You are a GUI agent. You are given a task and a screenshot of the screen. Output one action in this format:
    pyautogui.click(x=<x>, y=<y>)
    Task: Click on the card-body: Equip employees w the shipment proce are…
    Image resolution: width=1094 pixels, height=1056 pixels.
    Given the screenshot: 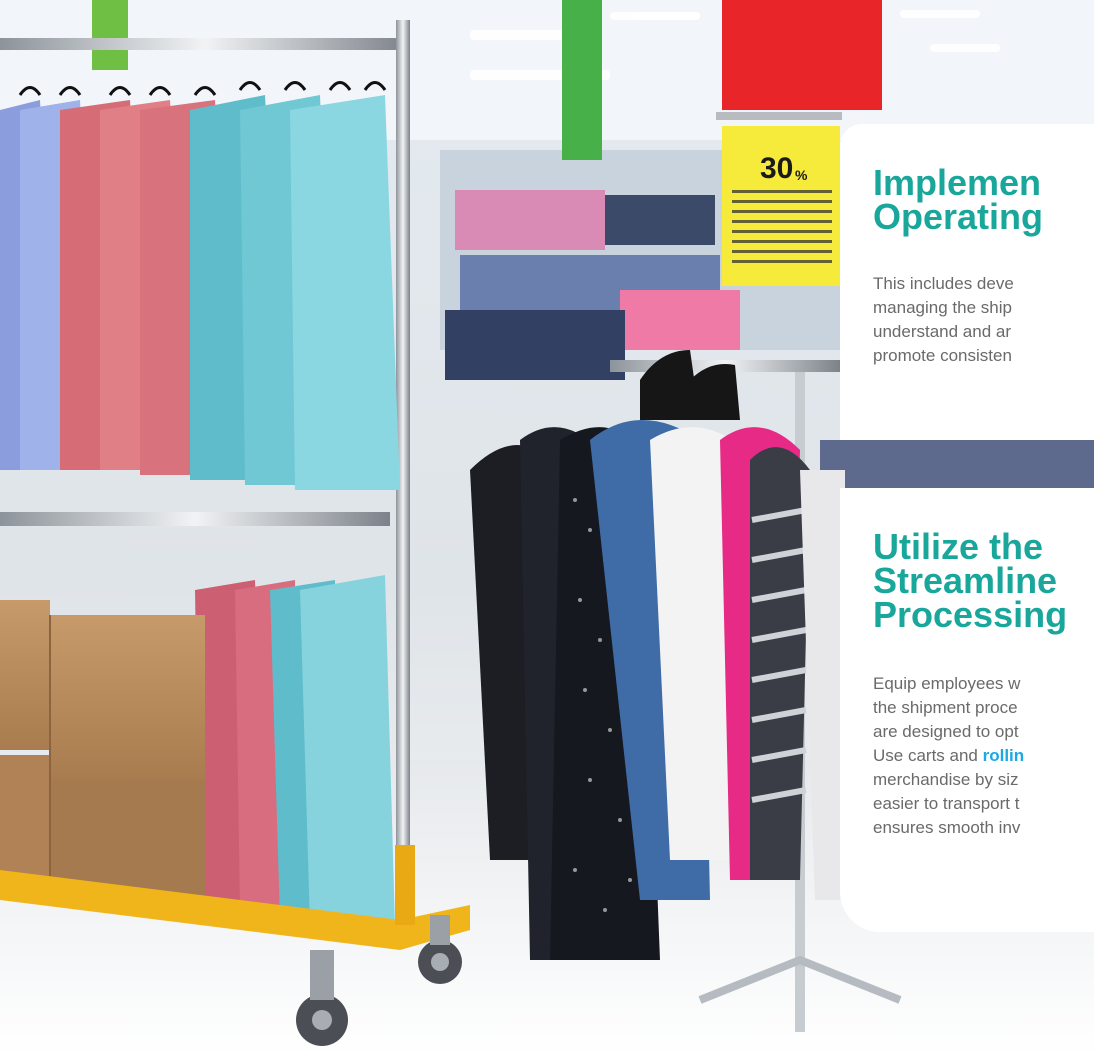 What is the action you would take?
    pyautogui.click(x=983, y=756)
    